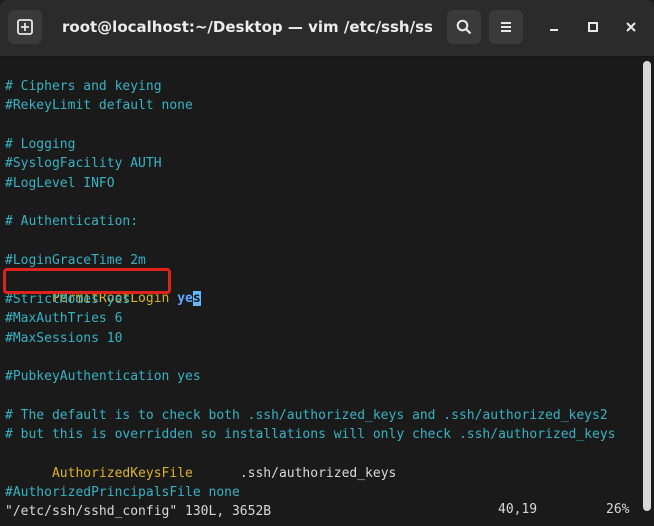 This screenshot has height=526, width=654. What do you see at coordinates (87, 281) in the screenshot?
I see `highlight-annotation-box` at bounding box center [87, 281].